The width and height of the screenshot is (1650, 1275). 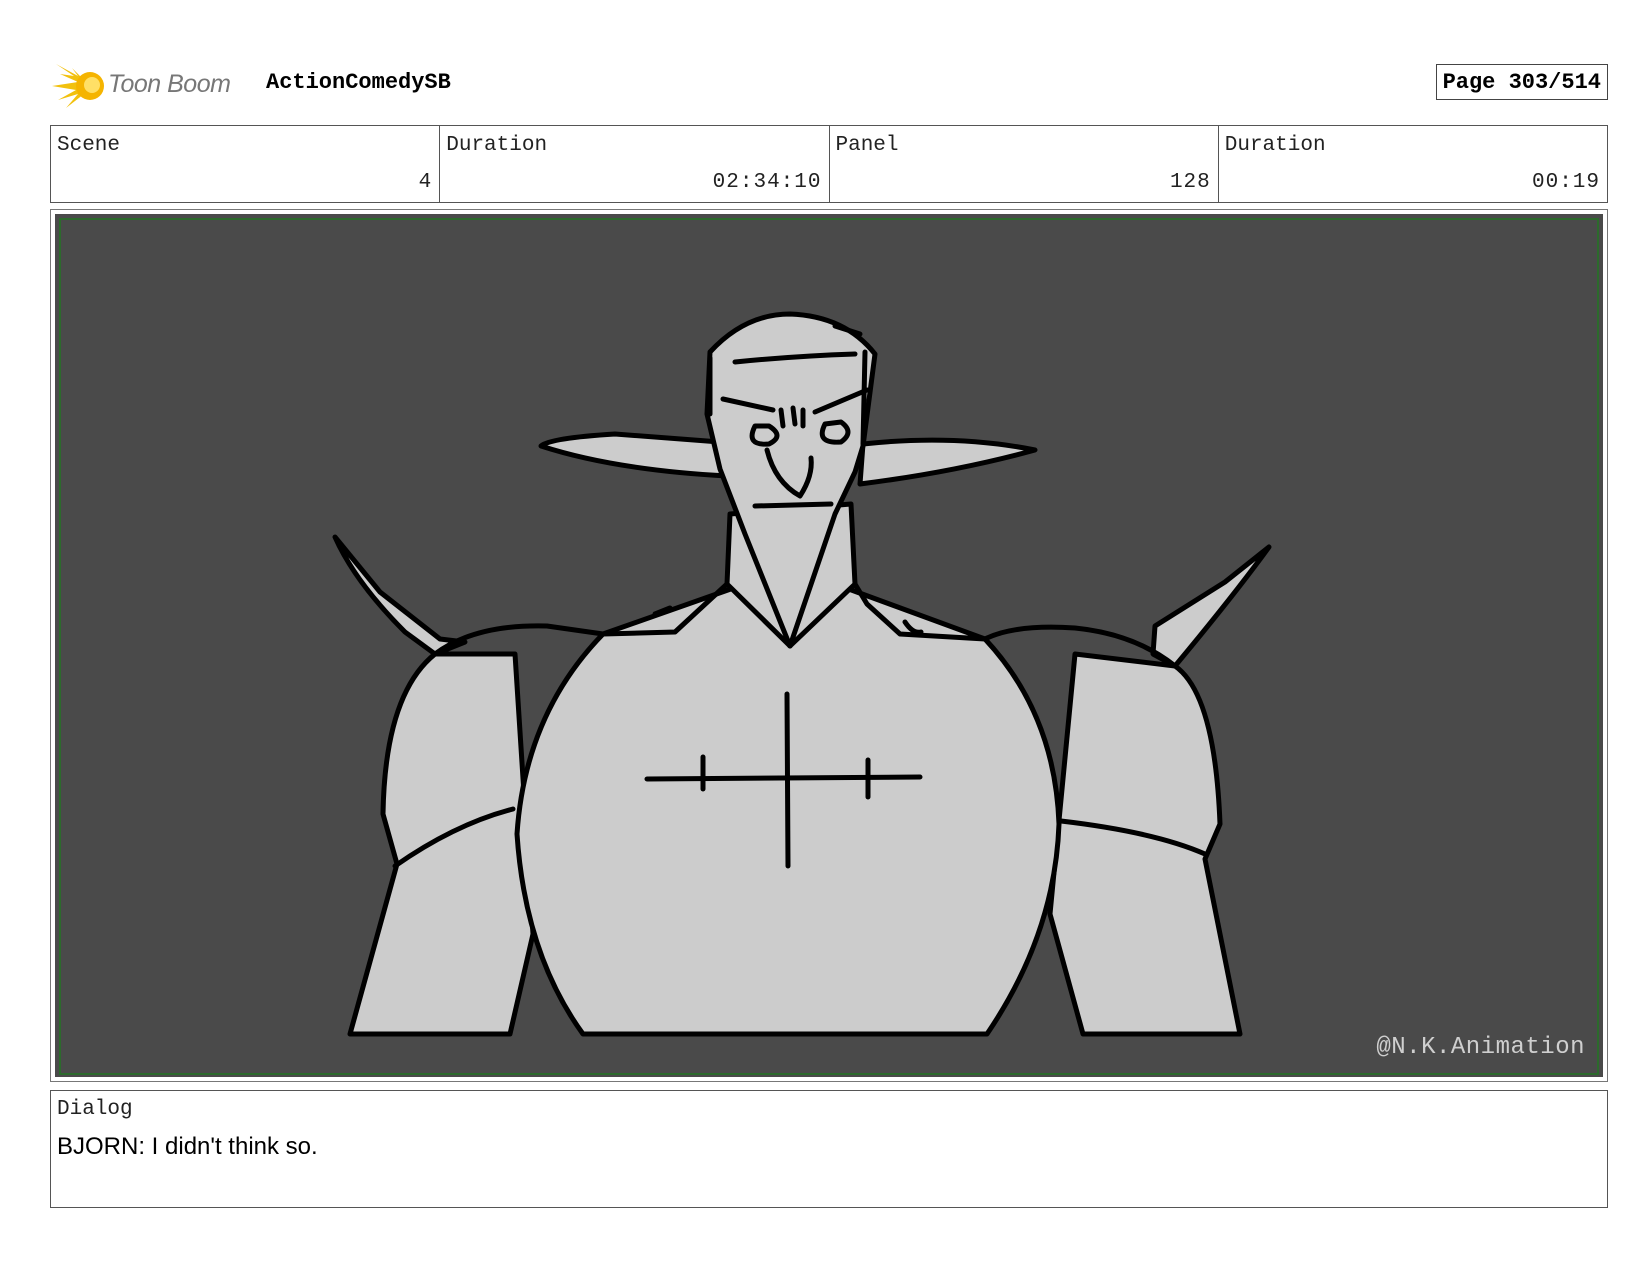 What do you see at coordinates (1413, 164) in the screenshot?
I see `panel-duration-cell: Duration 00:19` at bounding box center [1413, 164].